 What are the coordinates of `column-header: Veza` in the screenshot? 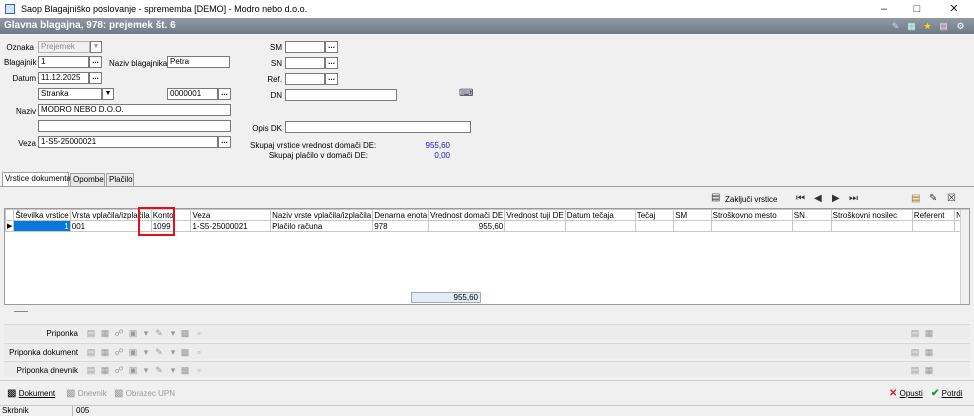 It's located at (231, 215).